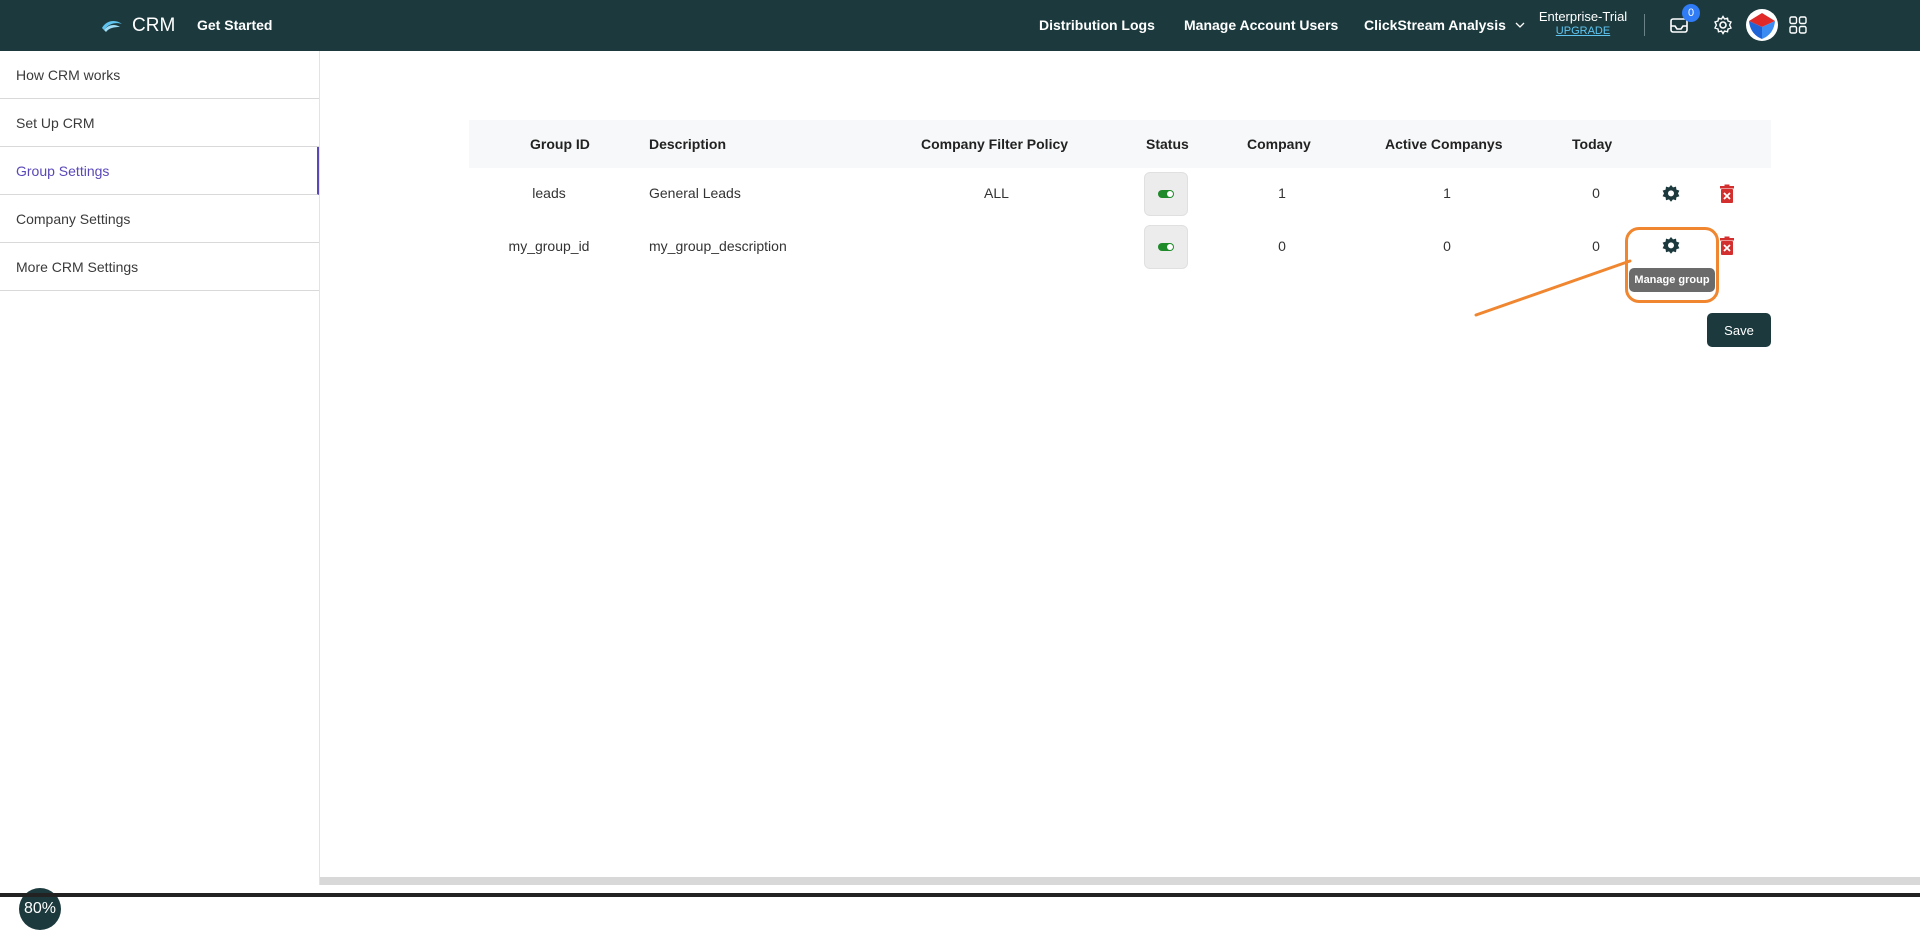  I want to click on sidebar-item-how-crm-works: How CRM works, so click(159, 75).